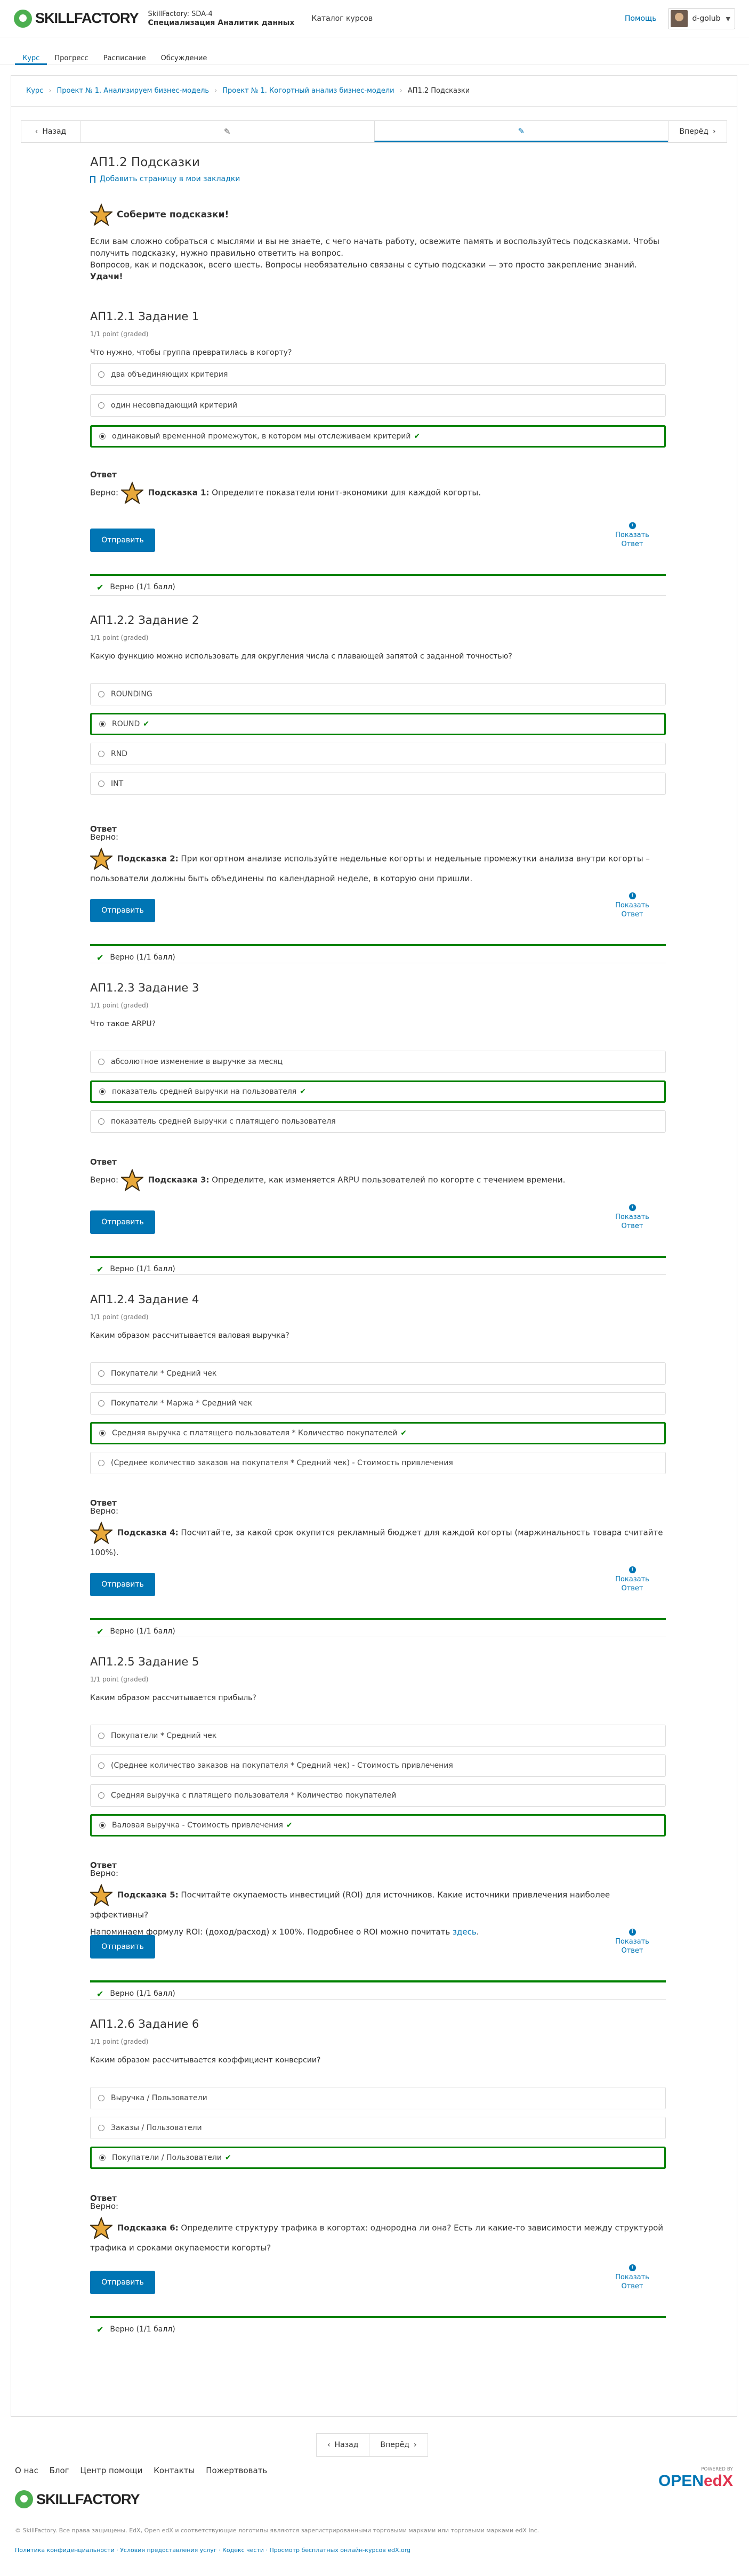 The width and height of the screenshot is (749, 2576). I want to click on user-menu: d-golub ▼, so click(702, 19).